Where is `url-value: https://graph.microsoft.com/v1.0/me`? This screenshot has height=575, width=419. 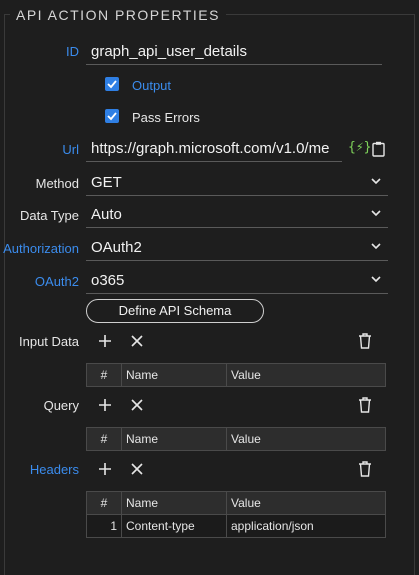 url-value: https://graph.microsoft.com/v1.0/me is located at coordinates (210, 148).